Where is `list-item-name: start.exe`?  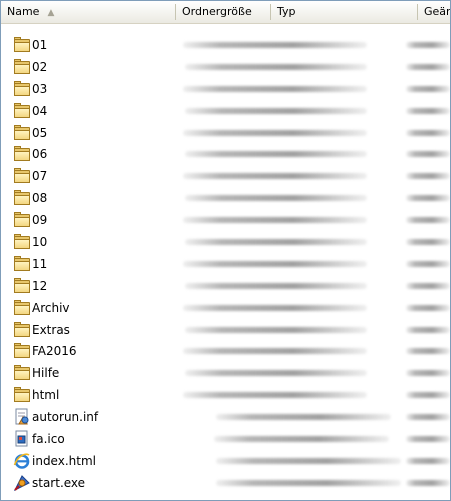
list-item-name: start.exe is located at coordinates (49, 483).